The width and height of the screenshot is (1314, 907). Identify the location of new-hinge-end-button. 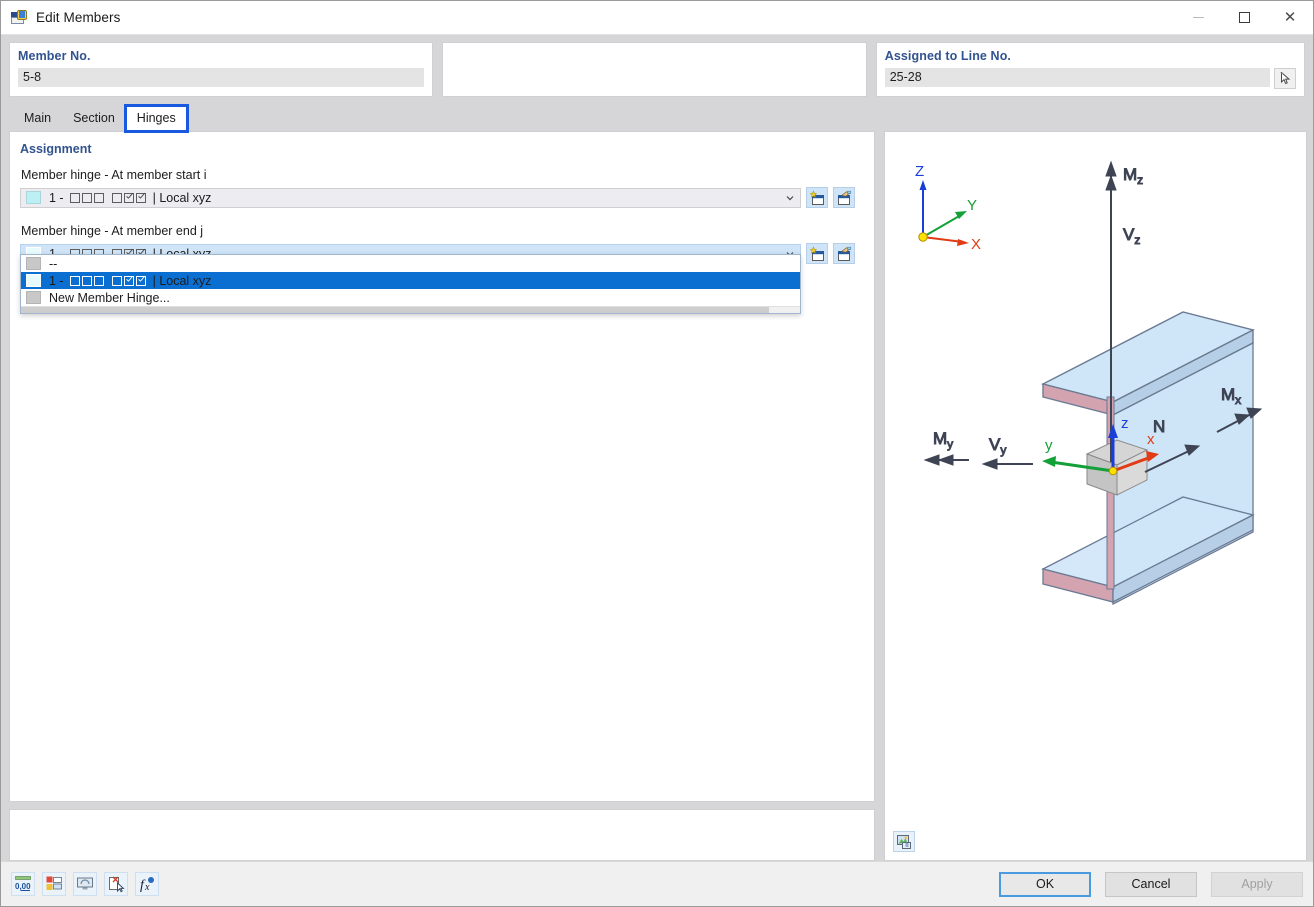
(817, 253).